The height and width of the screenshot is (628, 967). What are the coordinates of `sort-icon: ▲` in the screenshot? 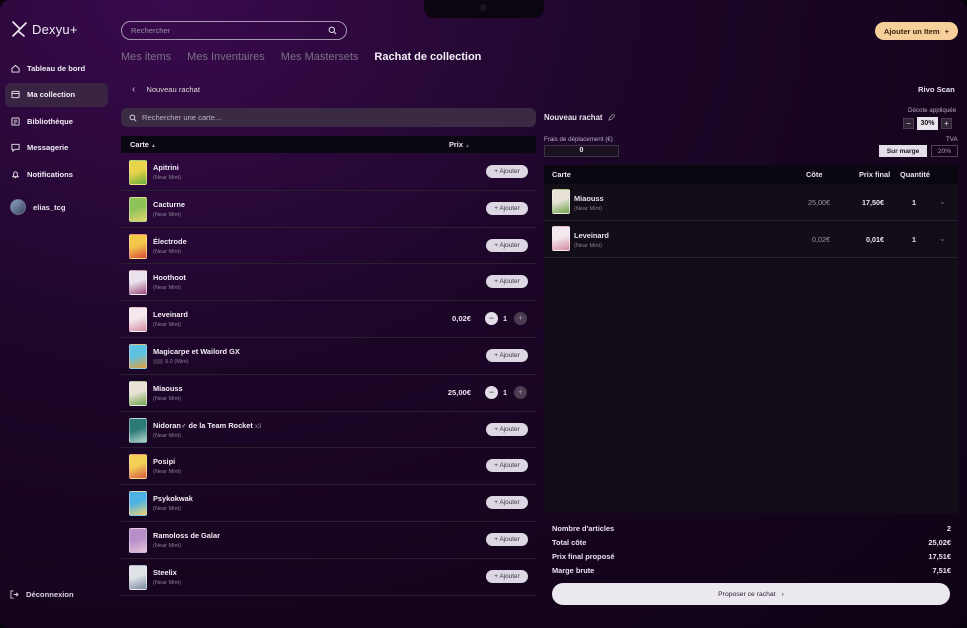 It's located at (467, 146).